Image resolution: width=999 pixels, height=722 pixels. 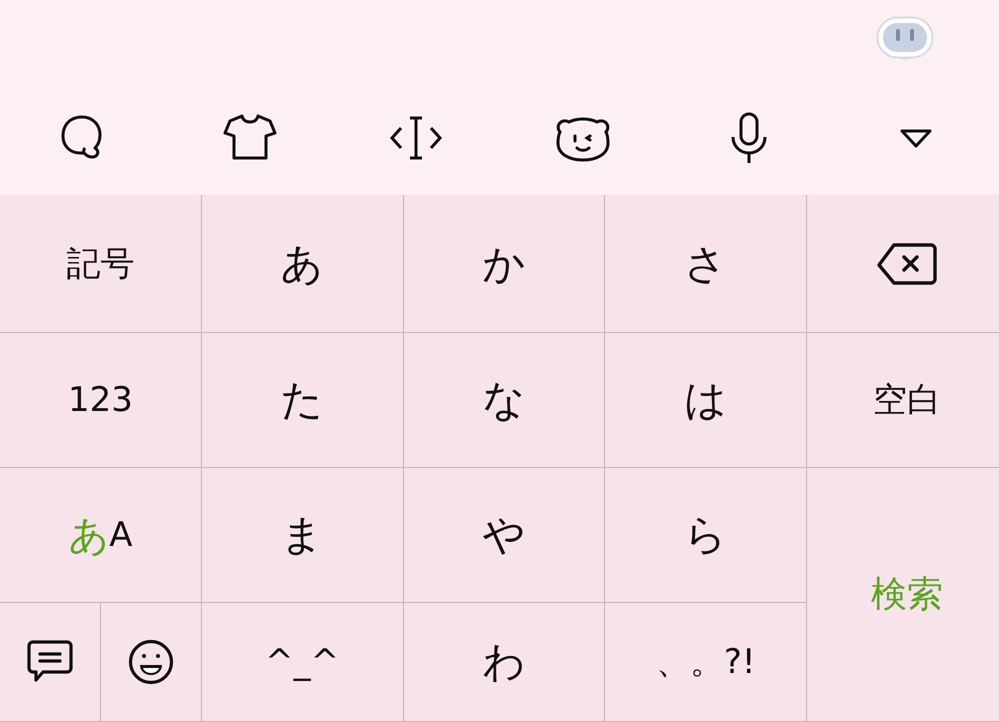 I want to click on key: さ, so click(x=705, y=263).